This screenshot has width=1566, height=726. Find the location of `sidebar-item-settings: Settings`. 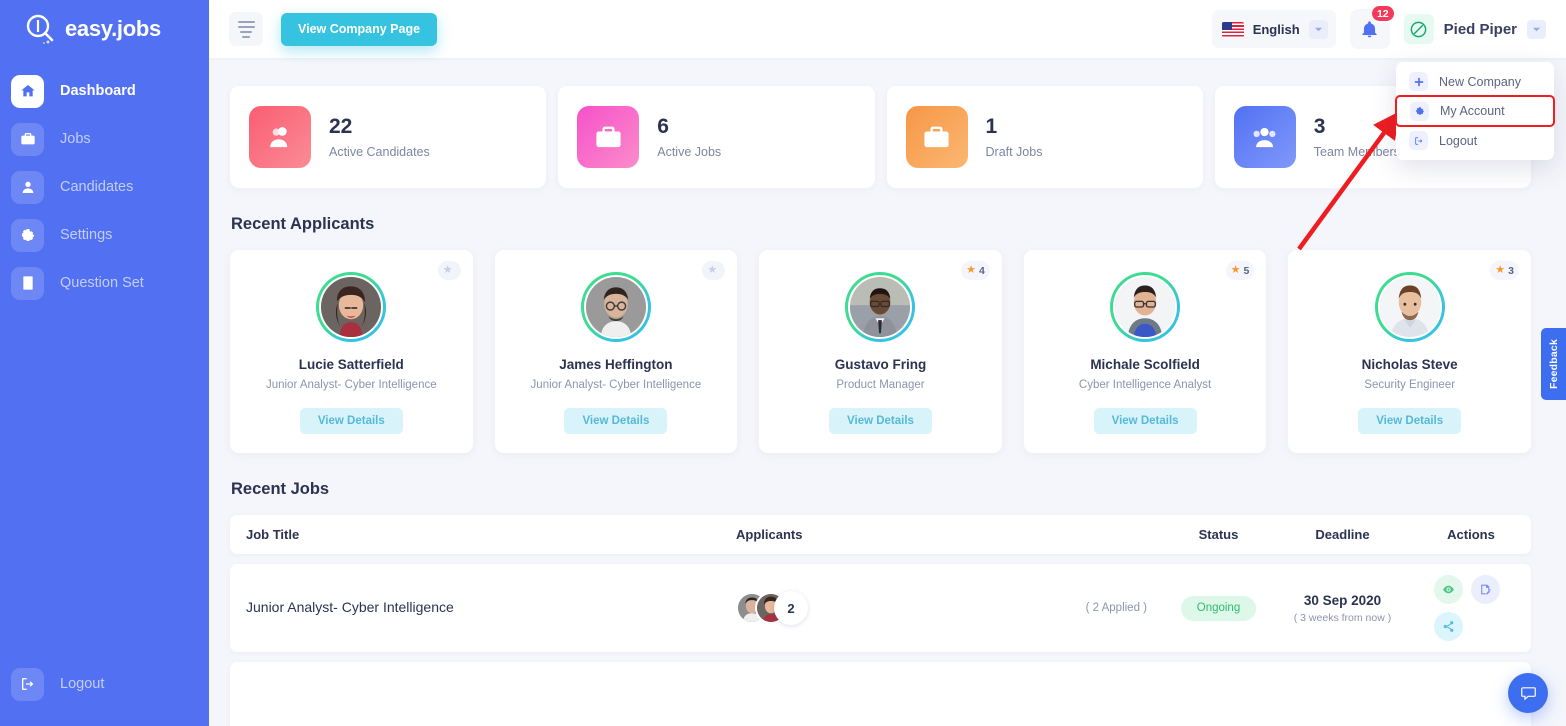

sidebar-item-settings: Settings is located at coordinates (104, 235).